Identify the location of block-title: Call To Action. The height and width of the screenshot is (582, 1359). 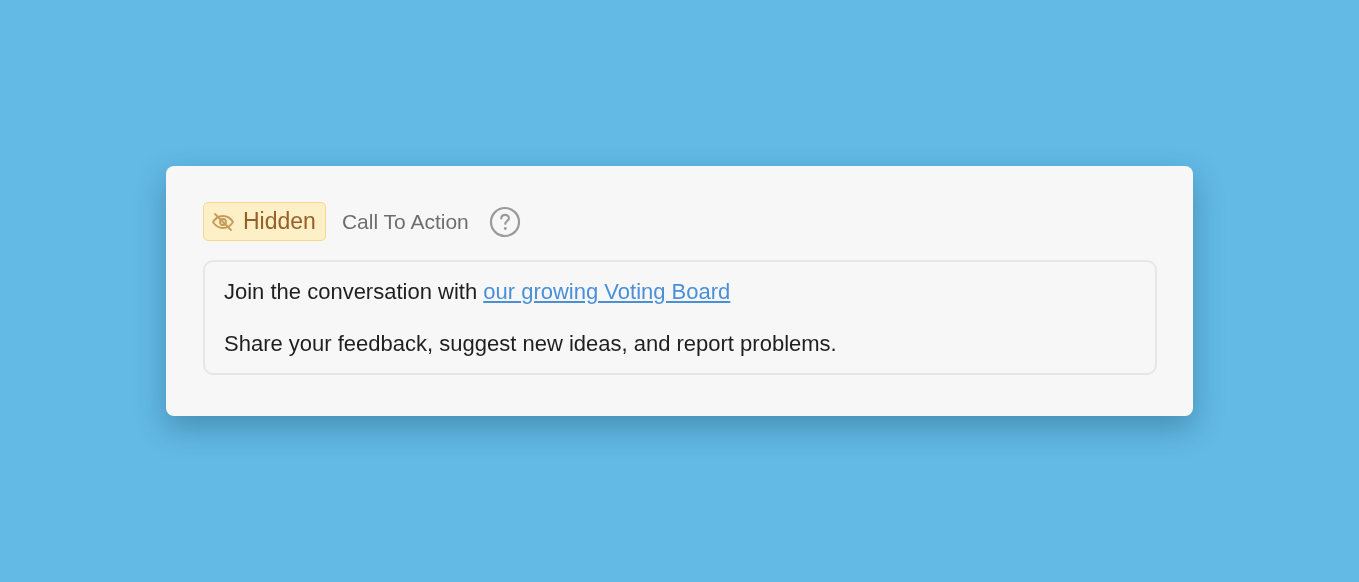
(405, 221).